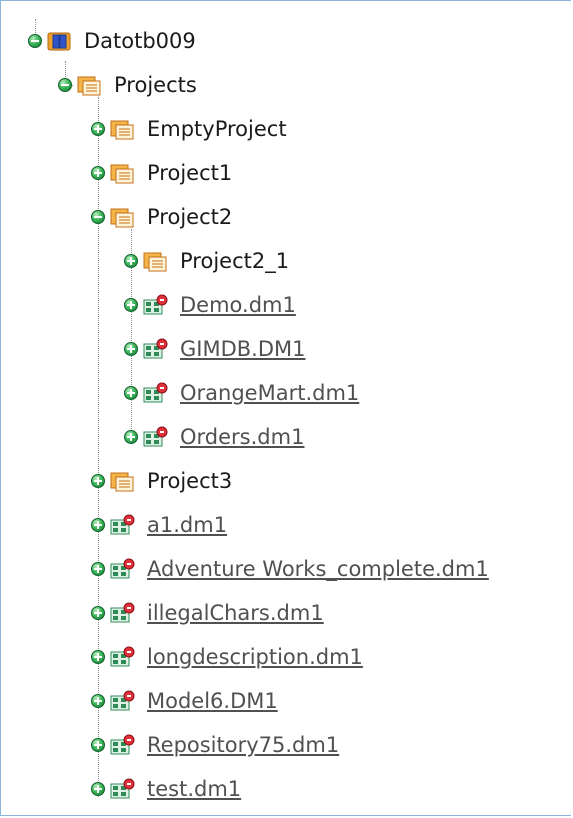 This screenshot has height=818, width=573. What do you see at coordinates (194, 789) in the screenshot?
I see `tree-node-label: test.dm1` at bounding box center [194, 789].